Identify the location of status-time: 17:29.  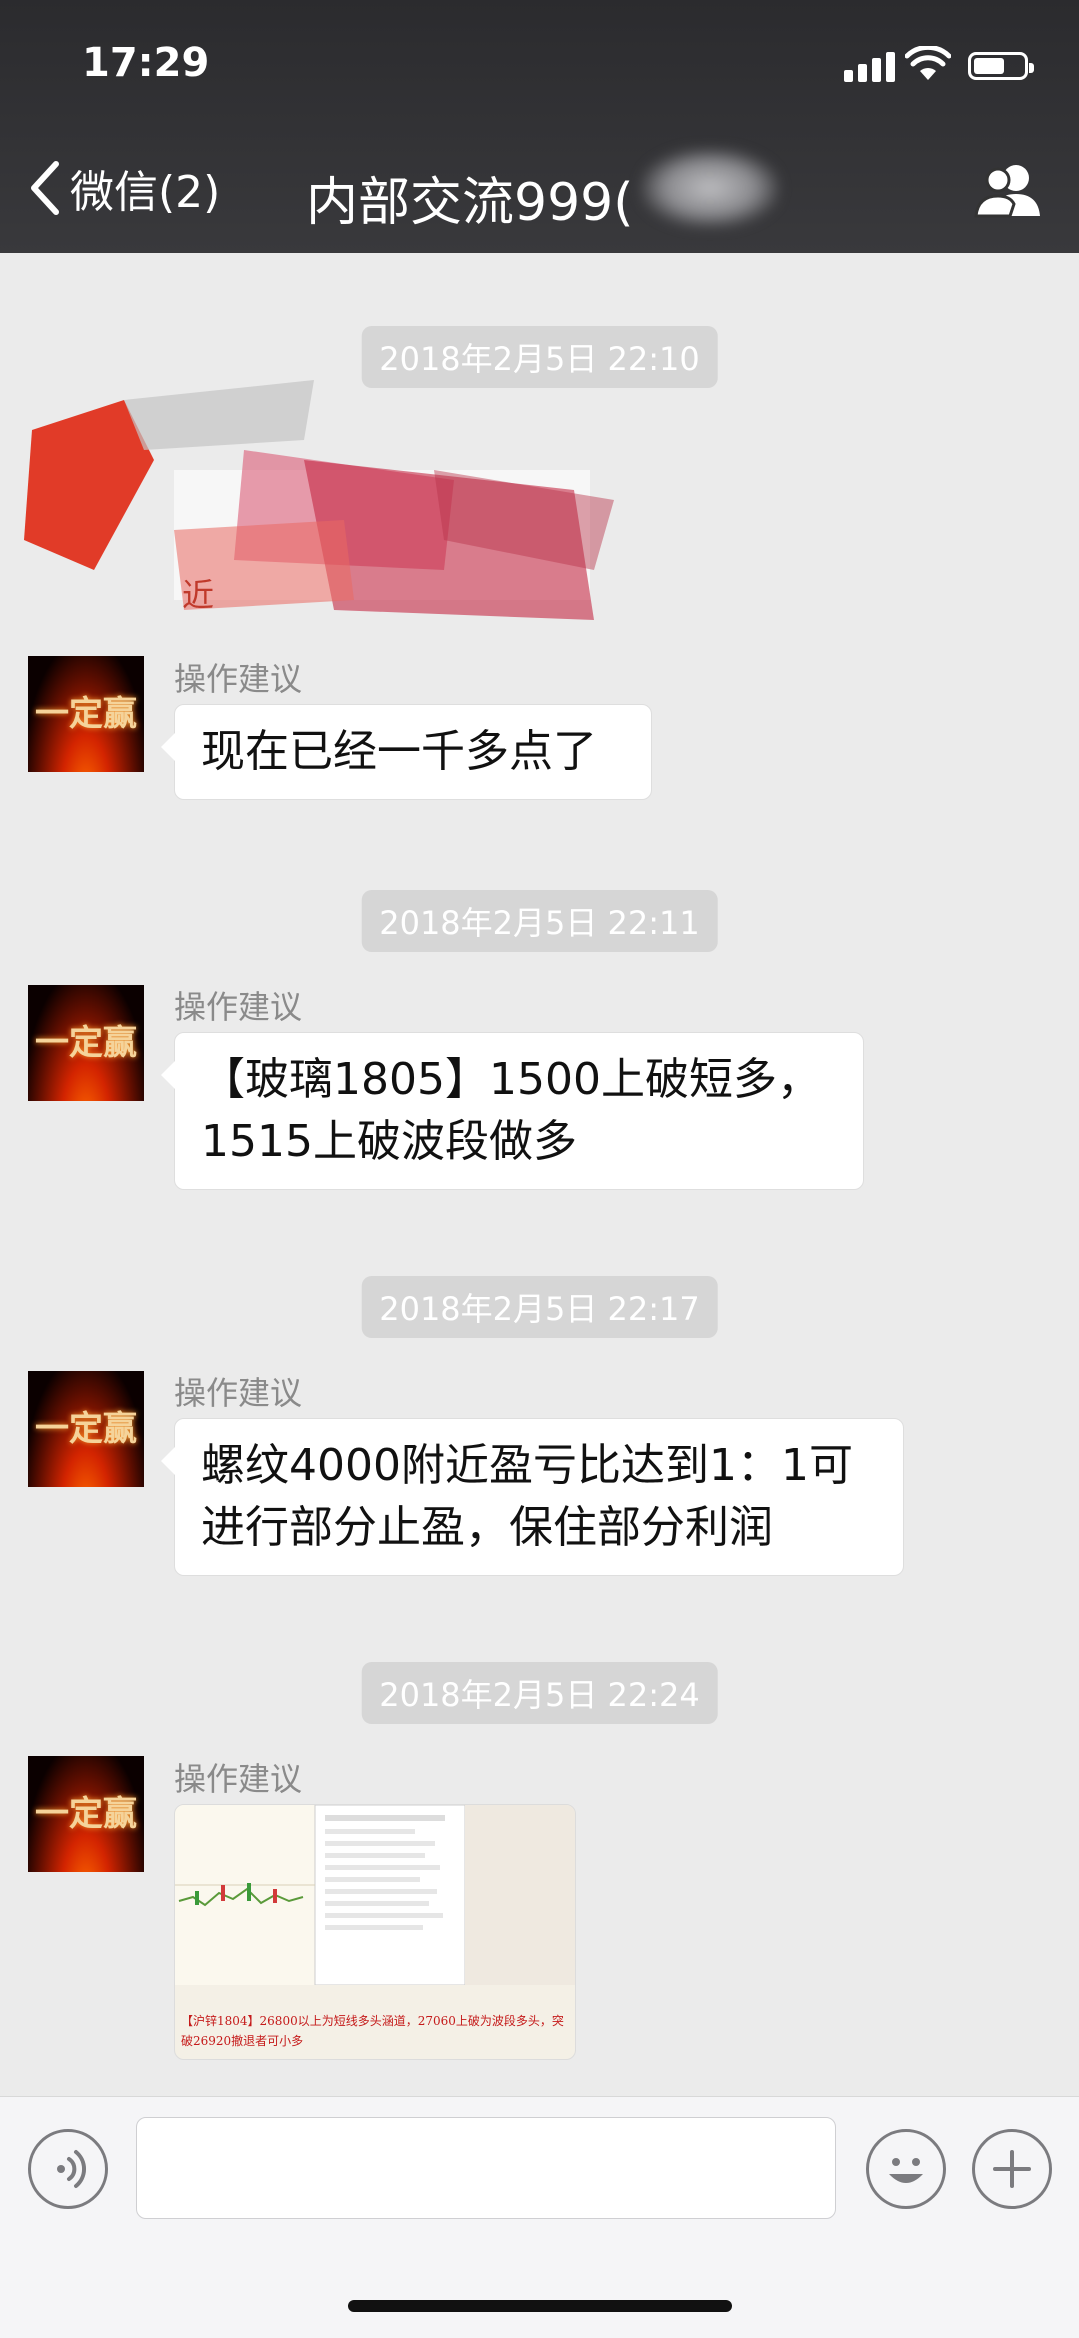
(146, 63).